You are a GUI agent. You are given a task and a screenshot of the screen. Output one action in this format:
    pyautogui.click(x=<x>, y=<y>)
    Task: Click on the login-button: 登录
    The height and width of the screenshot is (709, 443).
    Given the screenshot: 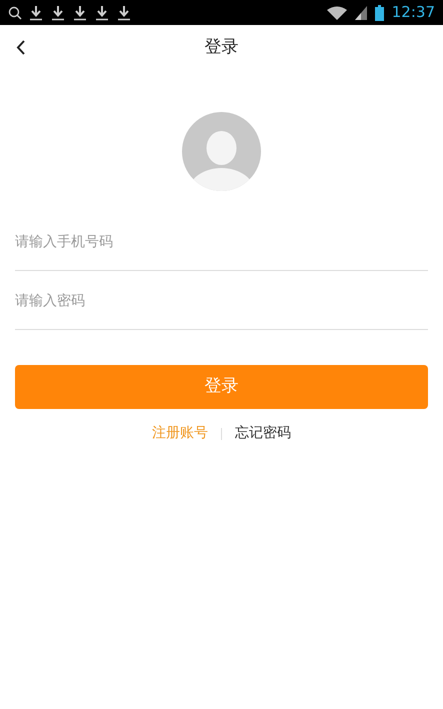 What is the action you would take?
    pyautogui.click(x=221, y=387)
    